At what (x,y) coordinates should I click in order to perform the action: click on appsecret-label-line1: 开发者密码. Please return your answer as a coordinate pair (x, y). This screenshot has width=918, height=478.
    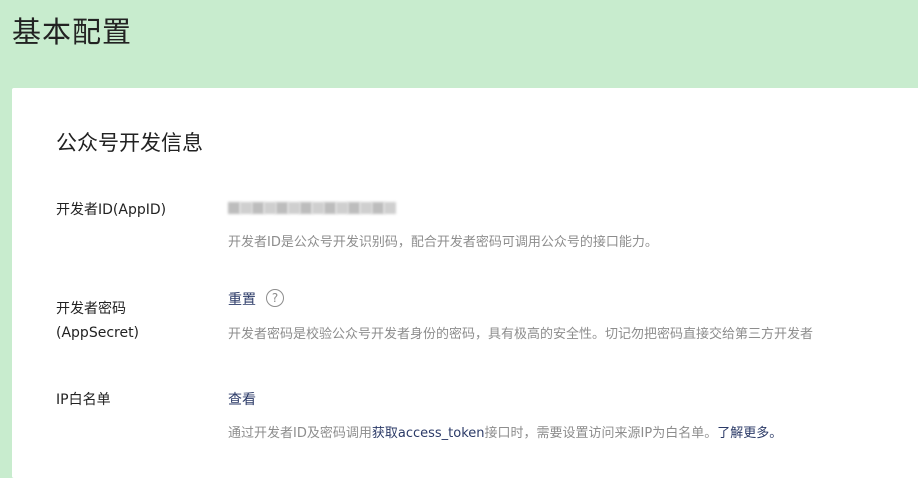
    Looking at the image, I should click on (91, 309).